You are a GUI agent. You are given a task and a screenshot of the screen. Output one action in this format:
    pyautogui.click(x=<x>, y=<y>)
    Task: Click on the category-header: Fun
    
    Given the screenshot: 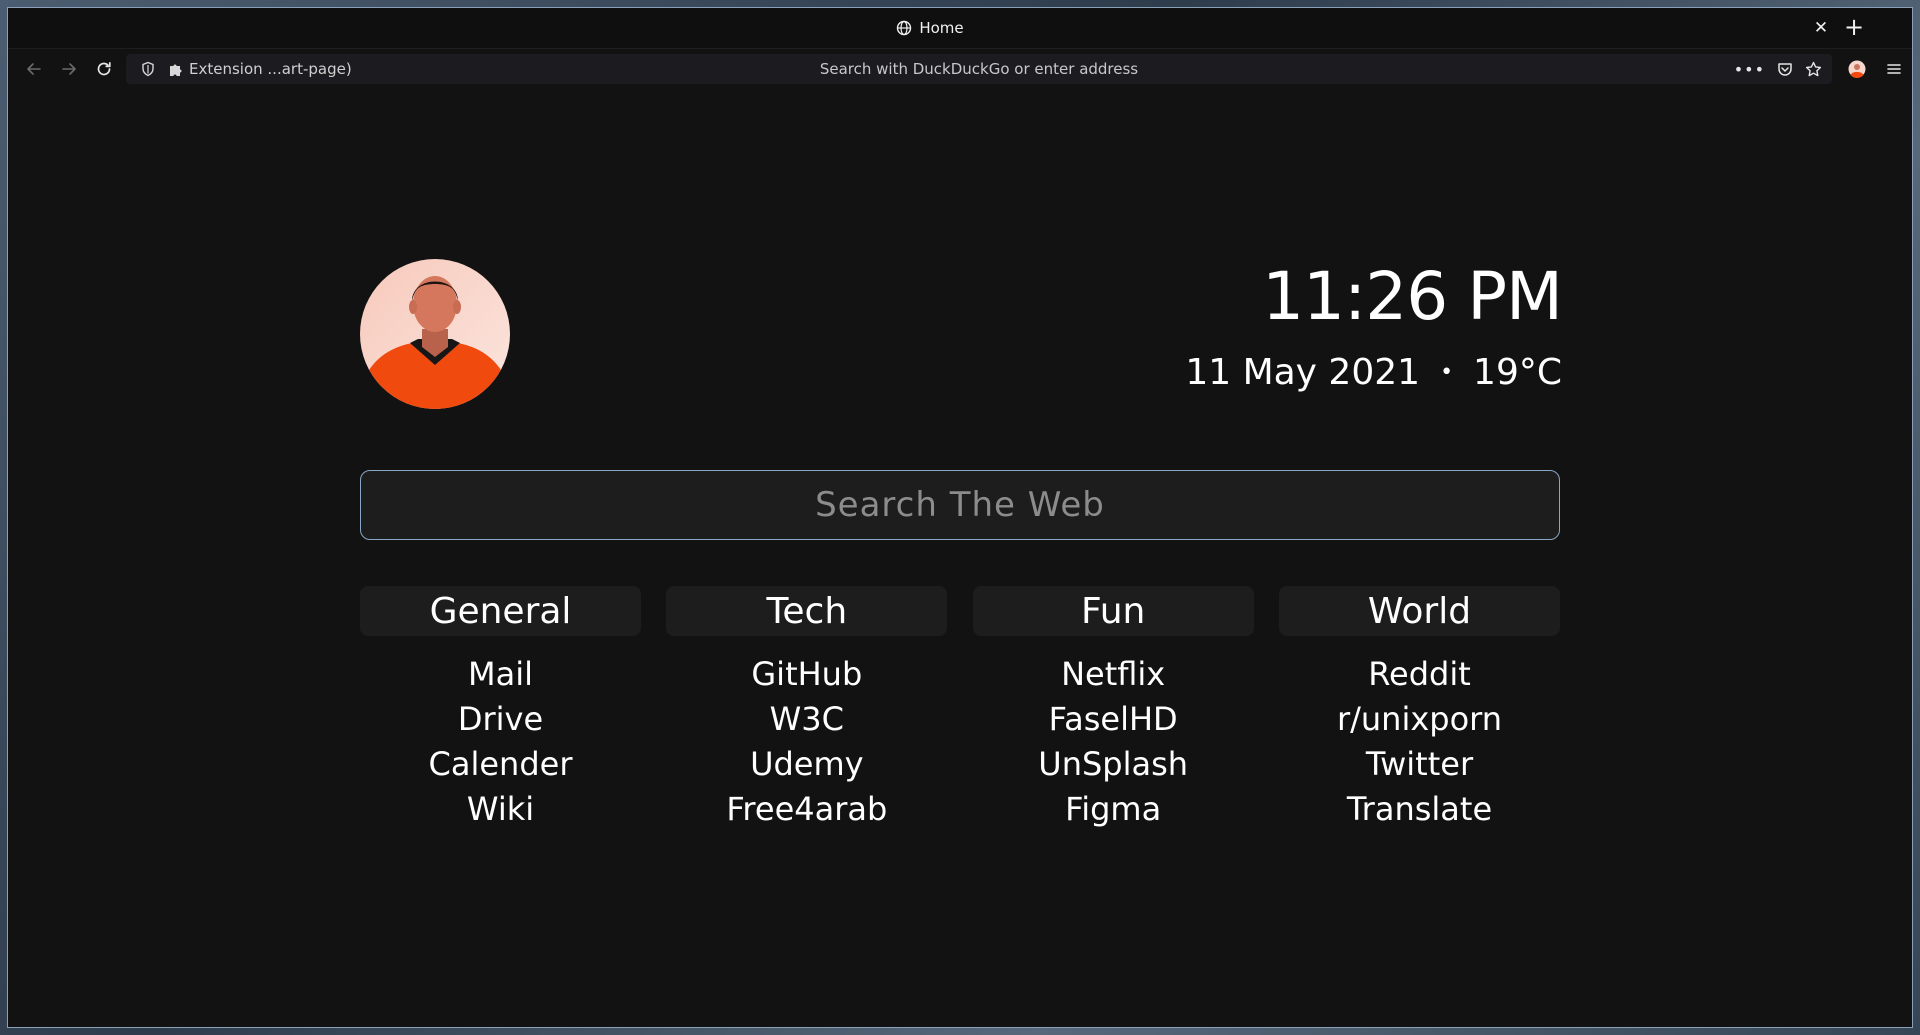 What is the action you would take?
    pyautogui.click(x=1113, y=611)
    